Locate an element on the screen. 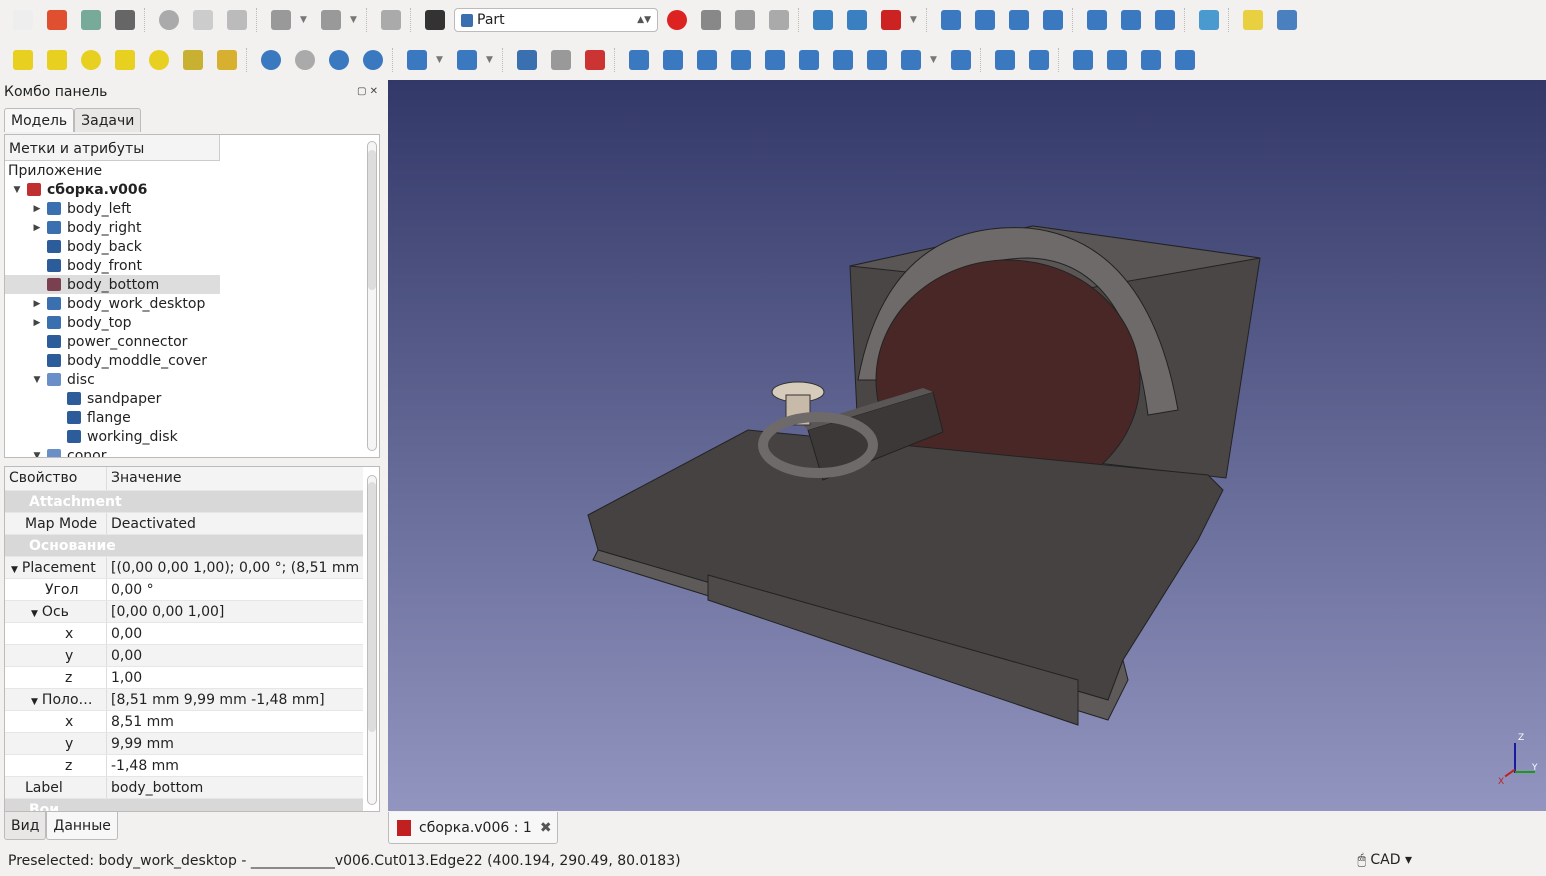 This screenshot has width=1546, height=876. torus-button is located at coordinates (159, 60).